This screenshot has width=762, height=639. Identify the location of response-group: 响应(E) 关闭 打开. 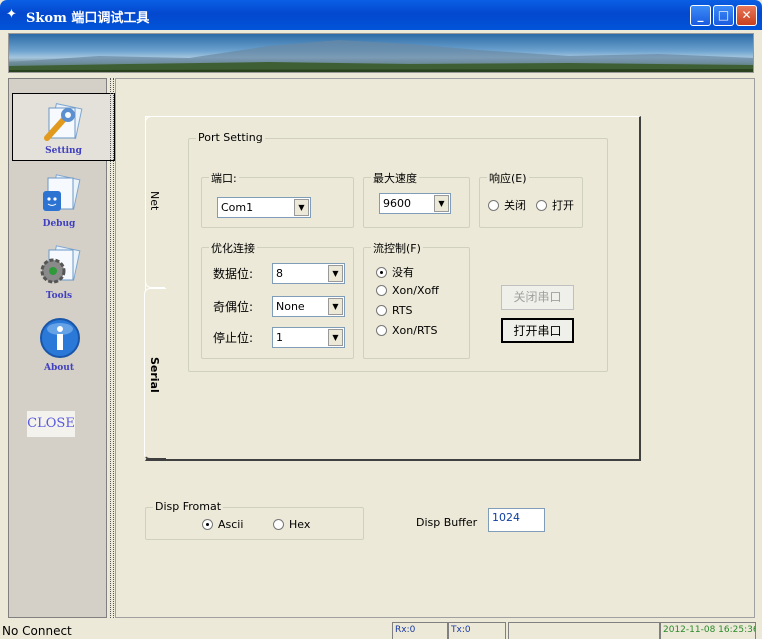
(531, 199).